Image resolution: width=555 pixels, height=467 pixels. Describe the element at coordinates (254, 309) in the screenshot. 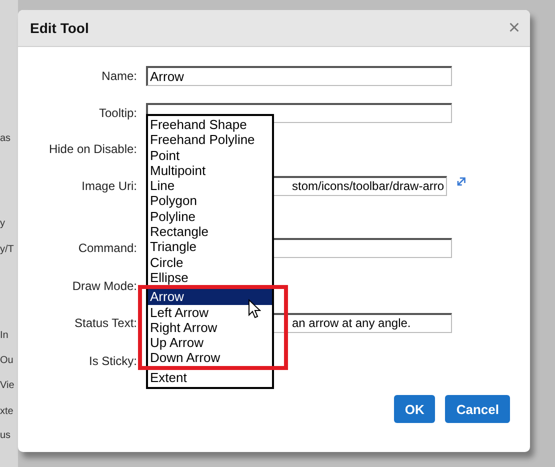

I see `cursor-icon` at that location.